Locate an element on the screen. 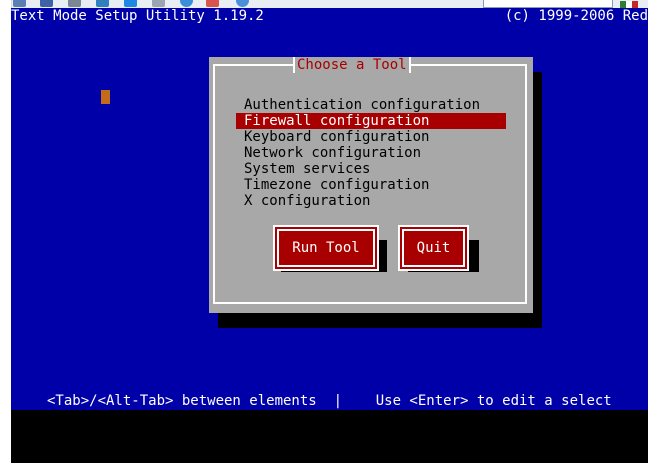 The image size is (648, 463). dialog-title: Choose a Tool is located at coordinates (352, 65).